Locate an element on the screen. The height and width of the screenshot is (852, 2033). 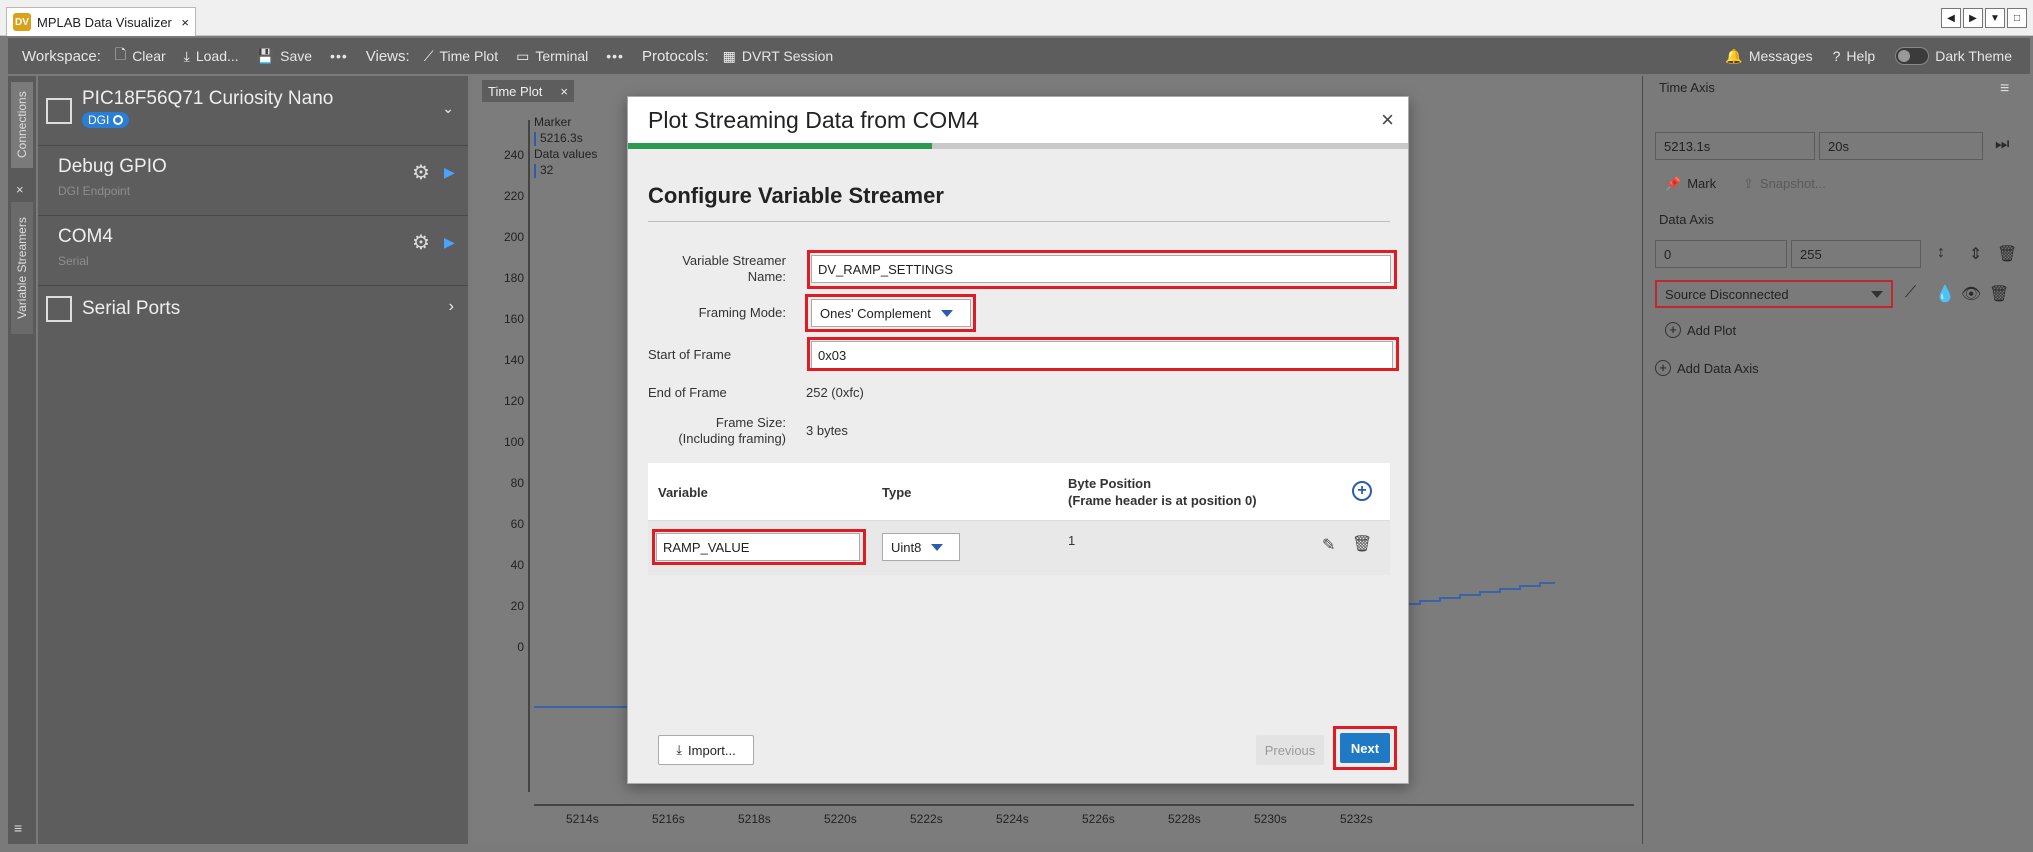
source-select: Source Disconnected is located at coordinates (1774, 294).